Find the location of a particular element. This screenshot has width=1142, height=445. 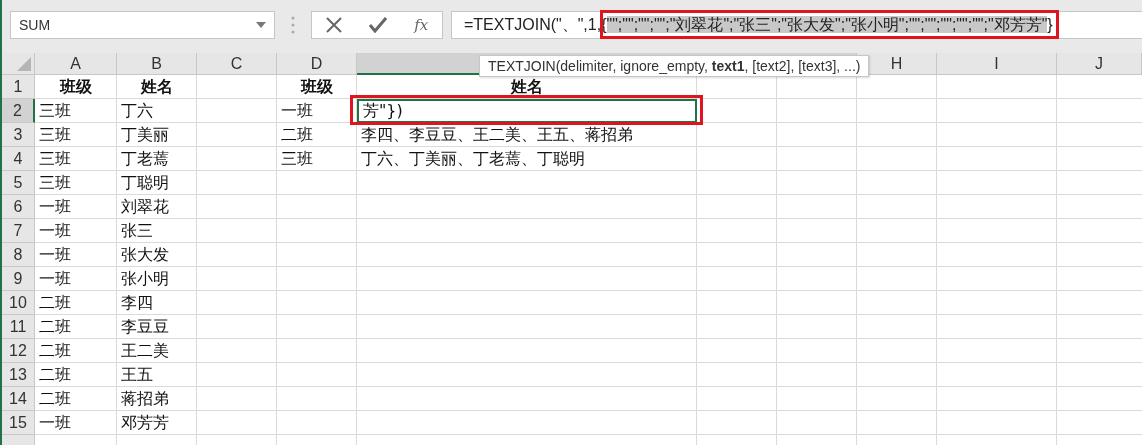

formula-text: =TEXTJOIN("、",1,{"";"";"";"";"刘翠花";"张三";"张大发";"张小明";"";"";"";"";"";"邓芳芳"} is located at coordinates (758, 24).